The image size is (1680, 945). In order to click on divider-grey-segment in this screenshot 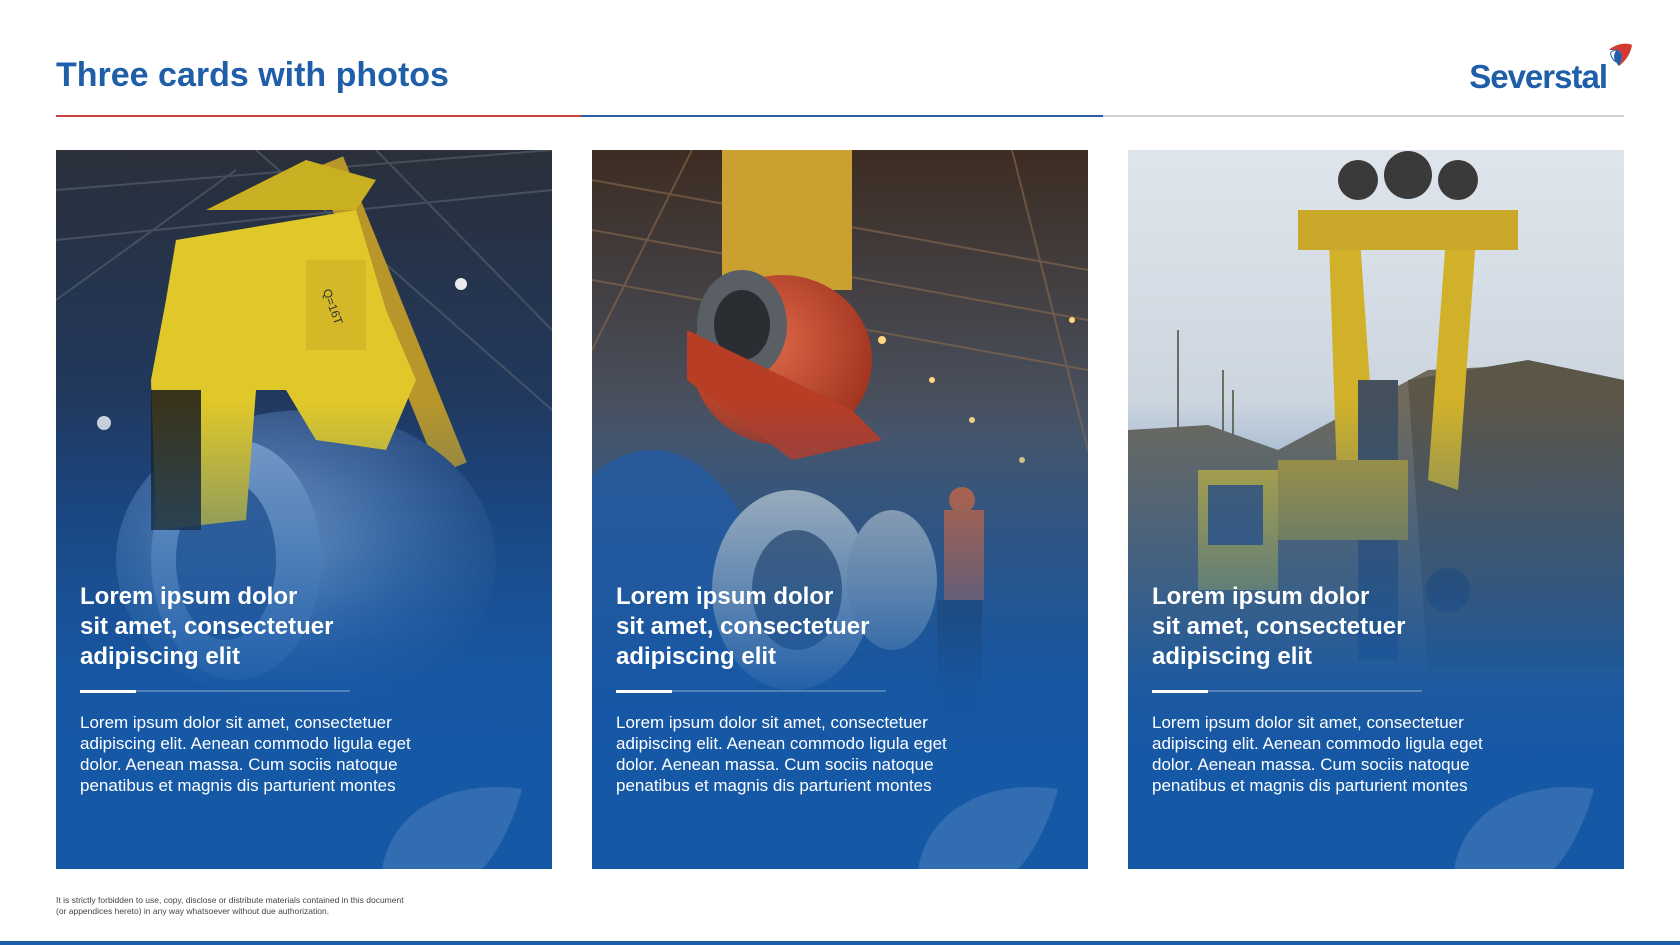, I will do `click(1363, 116)`.